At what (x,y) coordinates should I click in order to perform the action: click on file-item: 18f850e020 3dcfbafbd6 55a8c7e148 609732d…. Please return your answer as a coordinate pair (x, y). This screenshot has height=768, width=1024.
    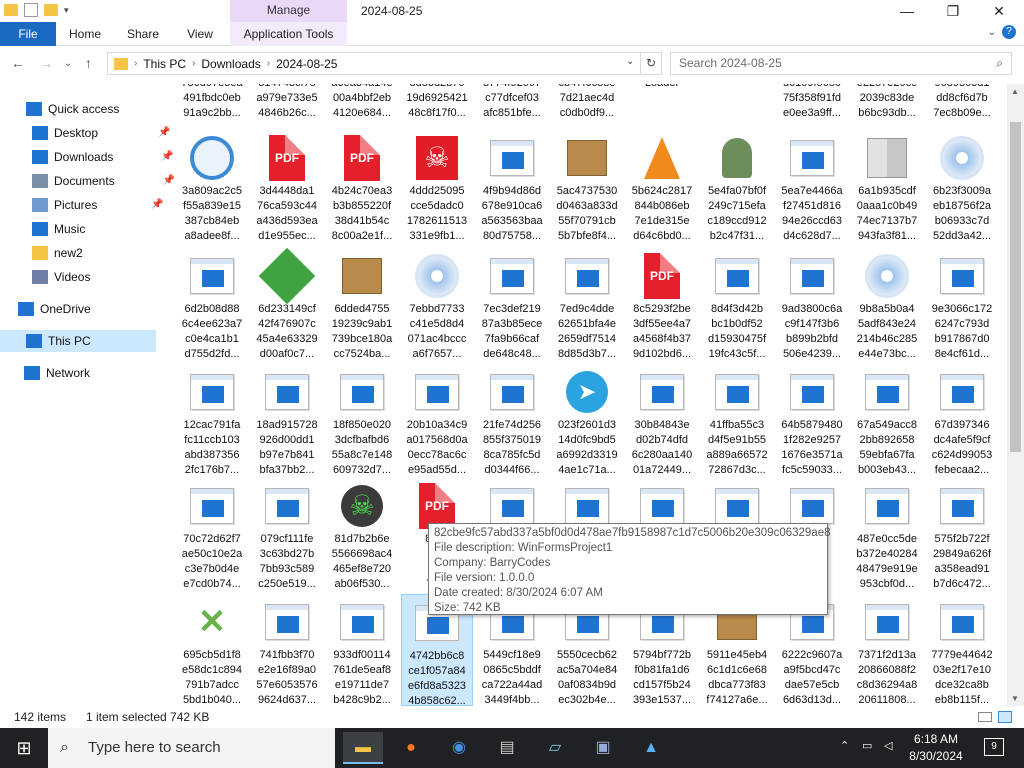
    Looking at the image, I should click on (362, 420).